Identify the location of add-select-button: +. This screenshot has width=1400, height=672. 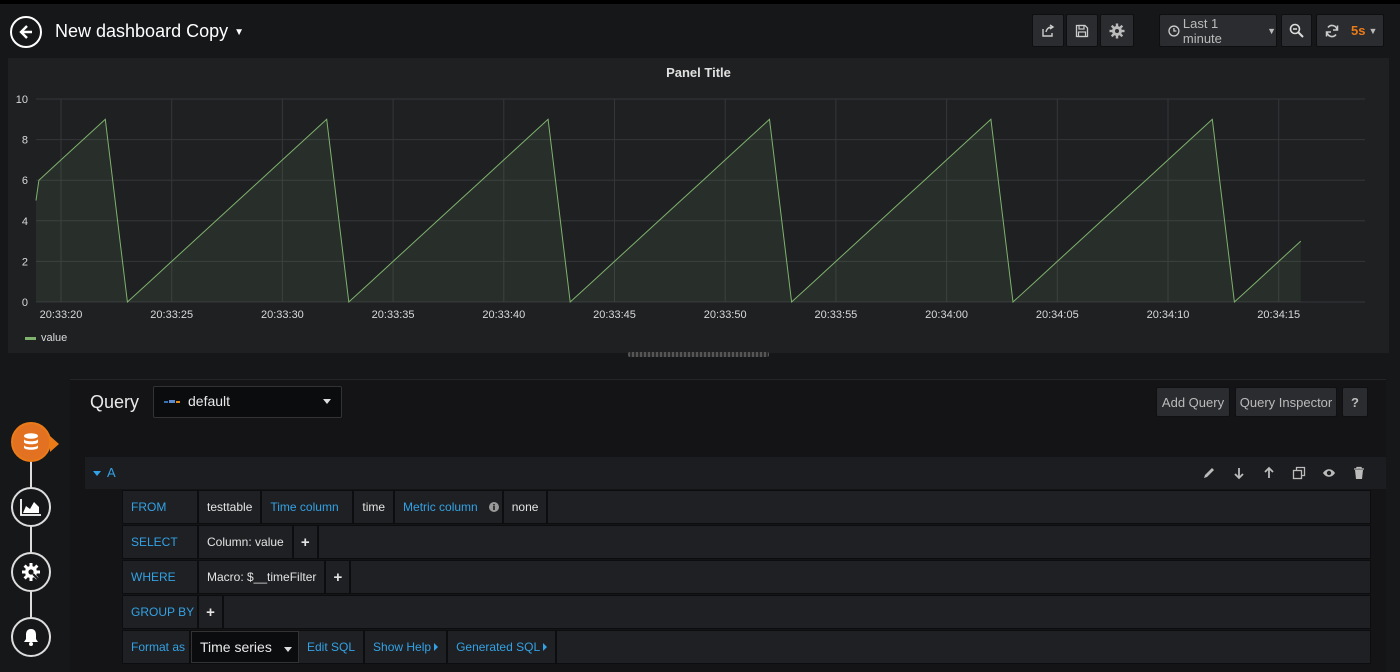
(306, 542).